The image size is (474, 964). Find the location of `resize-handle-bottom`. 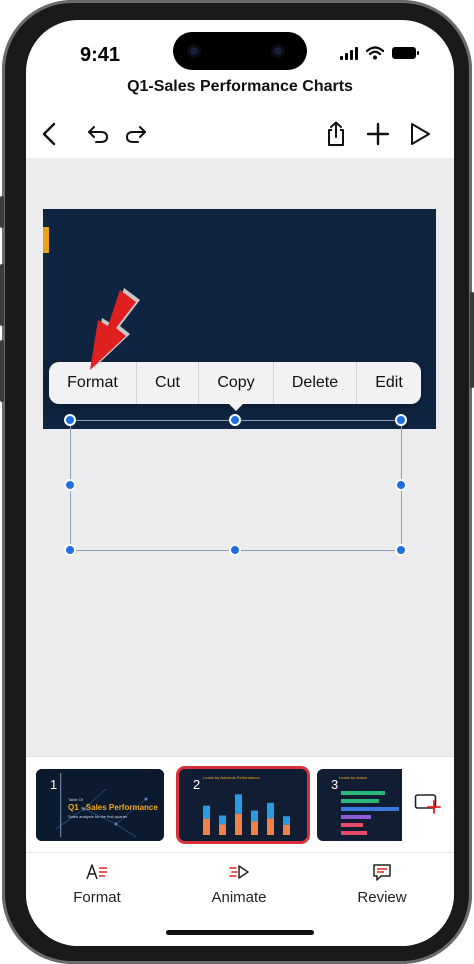

resize-handle-bottom is located at coordinates (235, 550).